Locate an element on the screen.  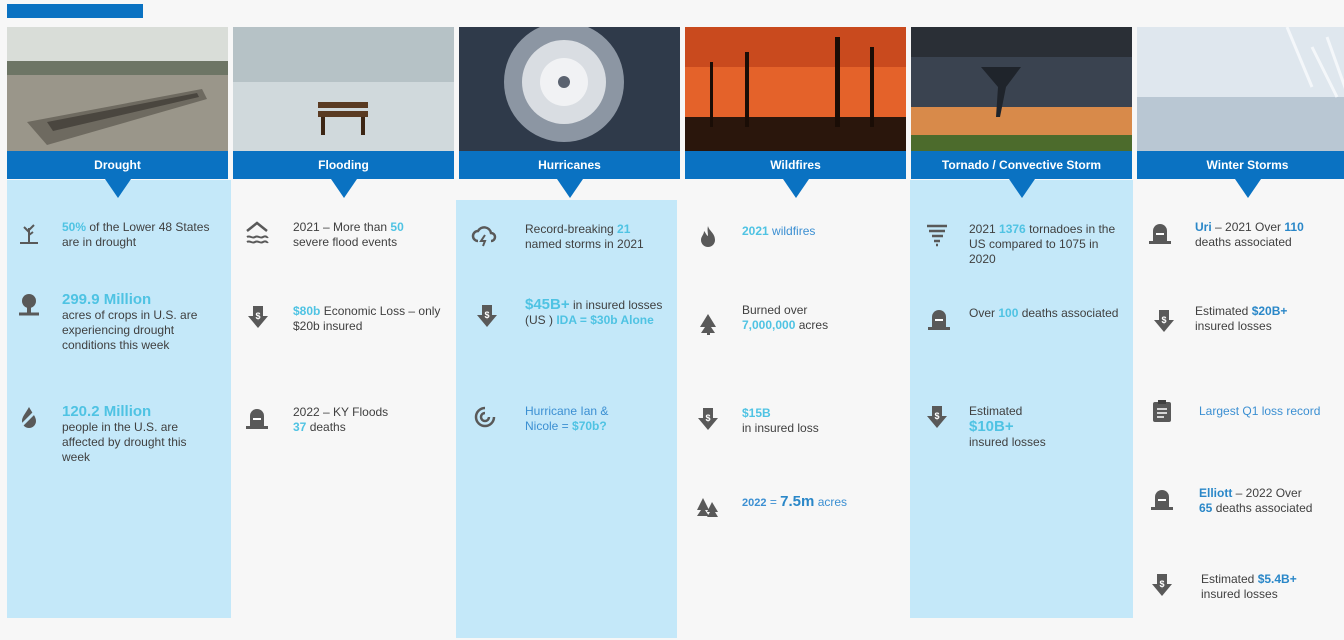
item-text: $80b Economic Loss – only $20b insured is located at coordinates (367, 318).